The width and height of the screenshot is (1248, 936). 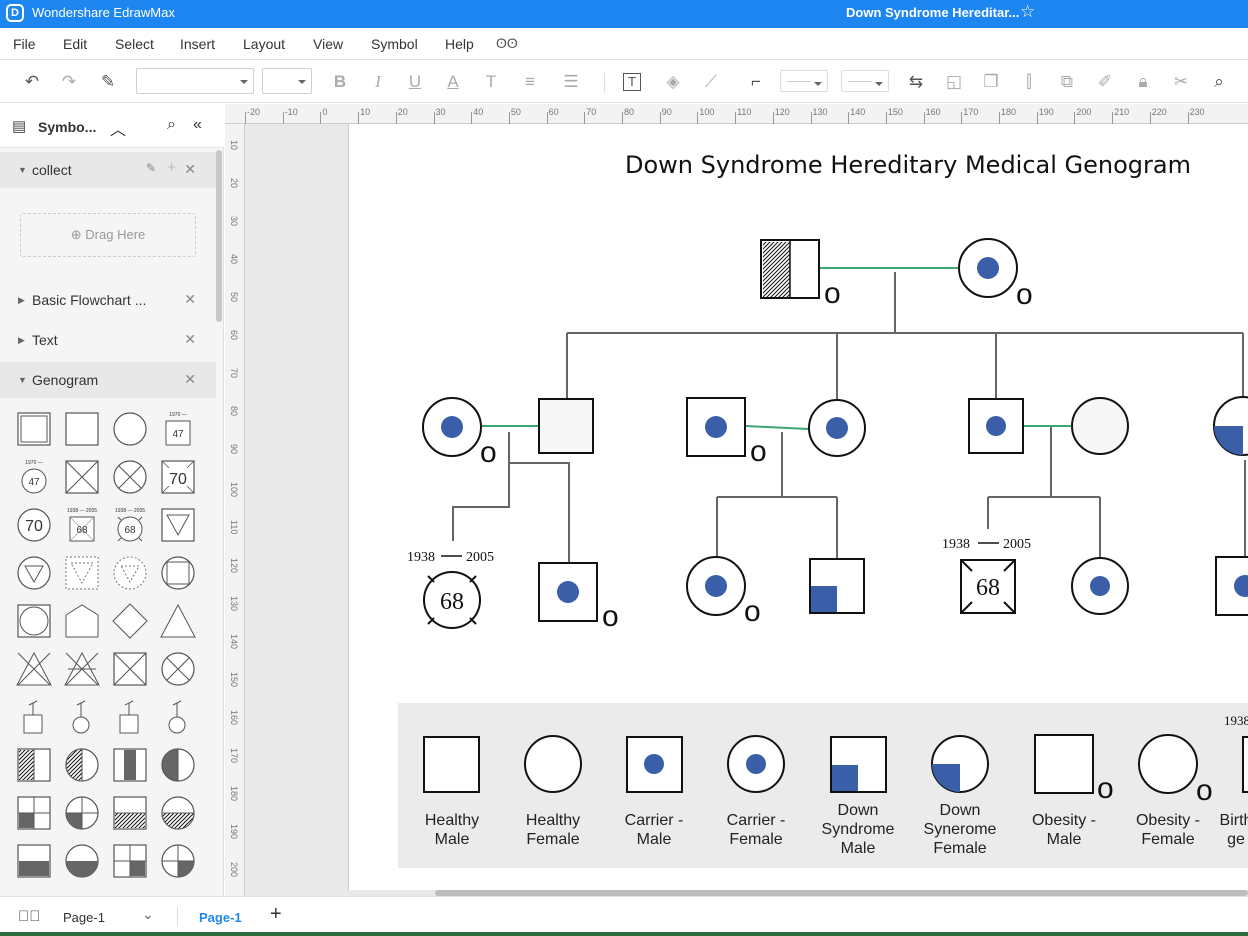 What do you see at coordinates (865, 81) in the screenshot?
I see `line-weight-select` at bounding box center [865, 81].